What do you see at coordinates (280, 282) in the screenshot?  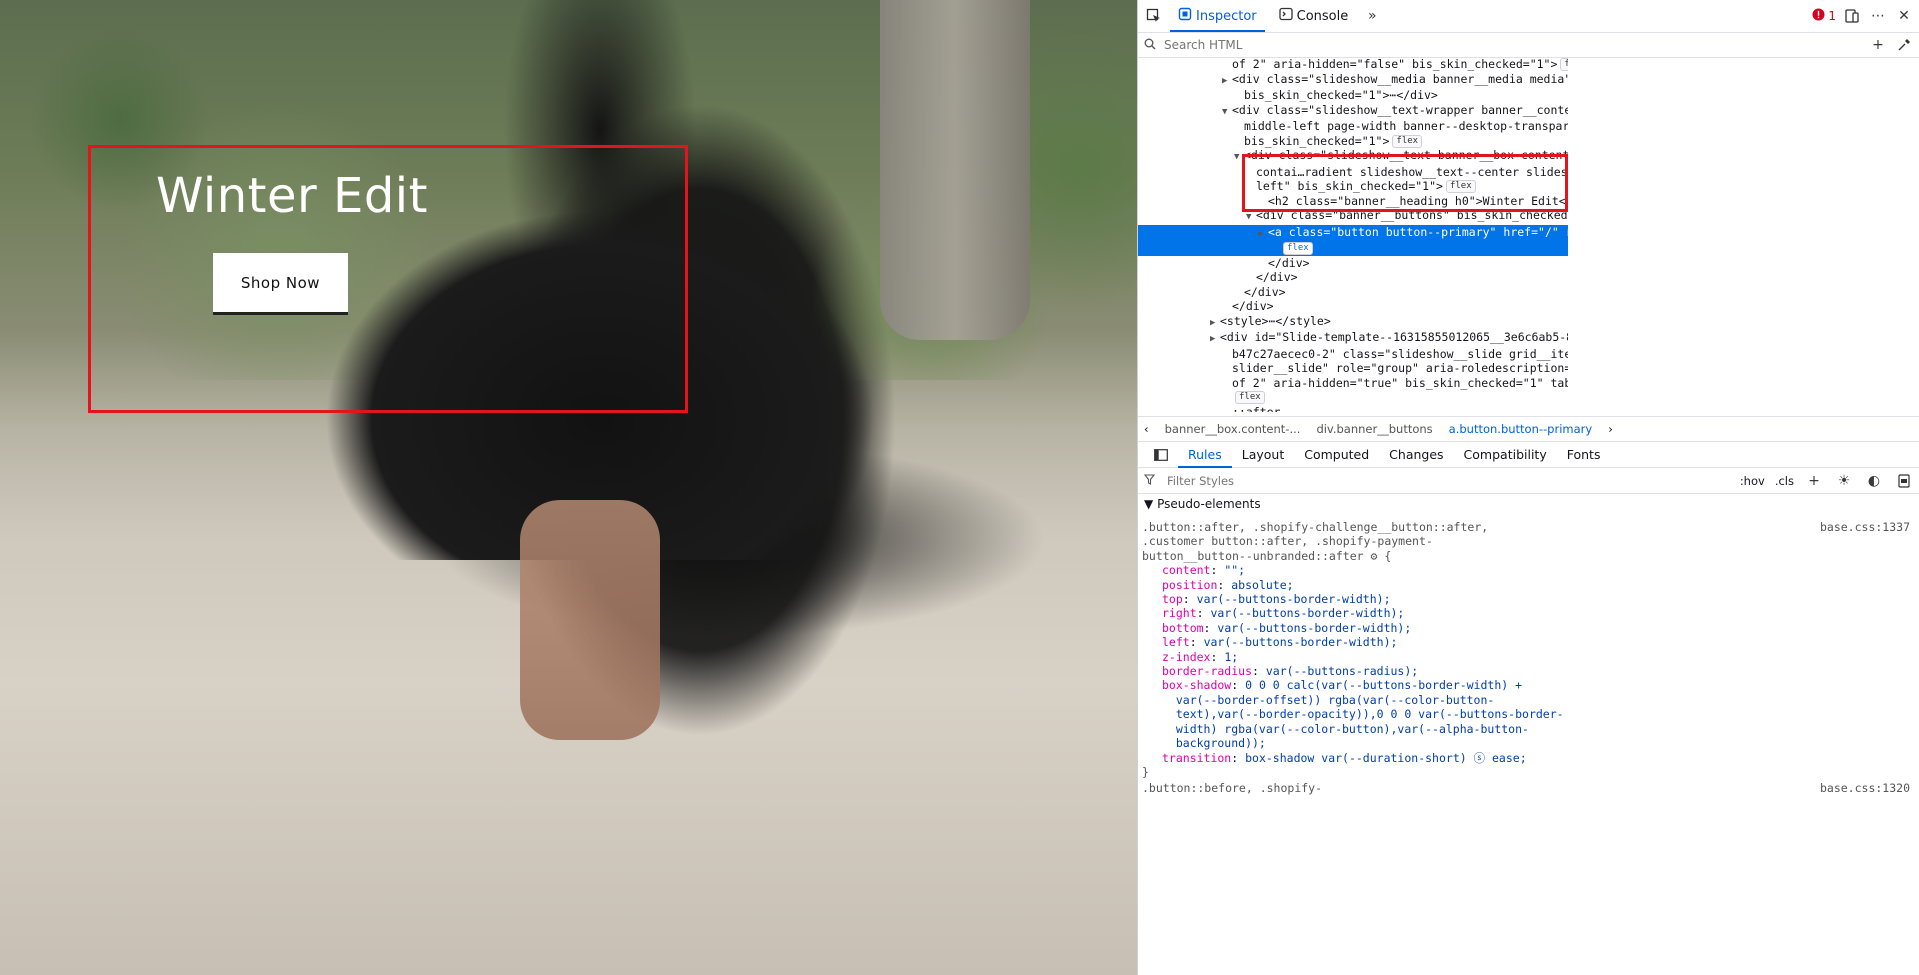 I see `shop-now-button: Shop Now` at bounding box center [280, 282].